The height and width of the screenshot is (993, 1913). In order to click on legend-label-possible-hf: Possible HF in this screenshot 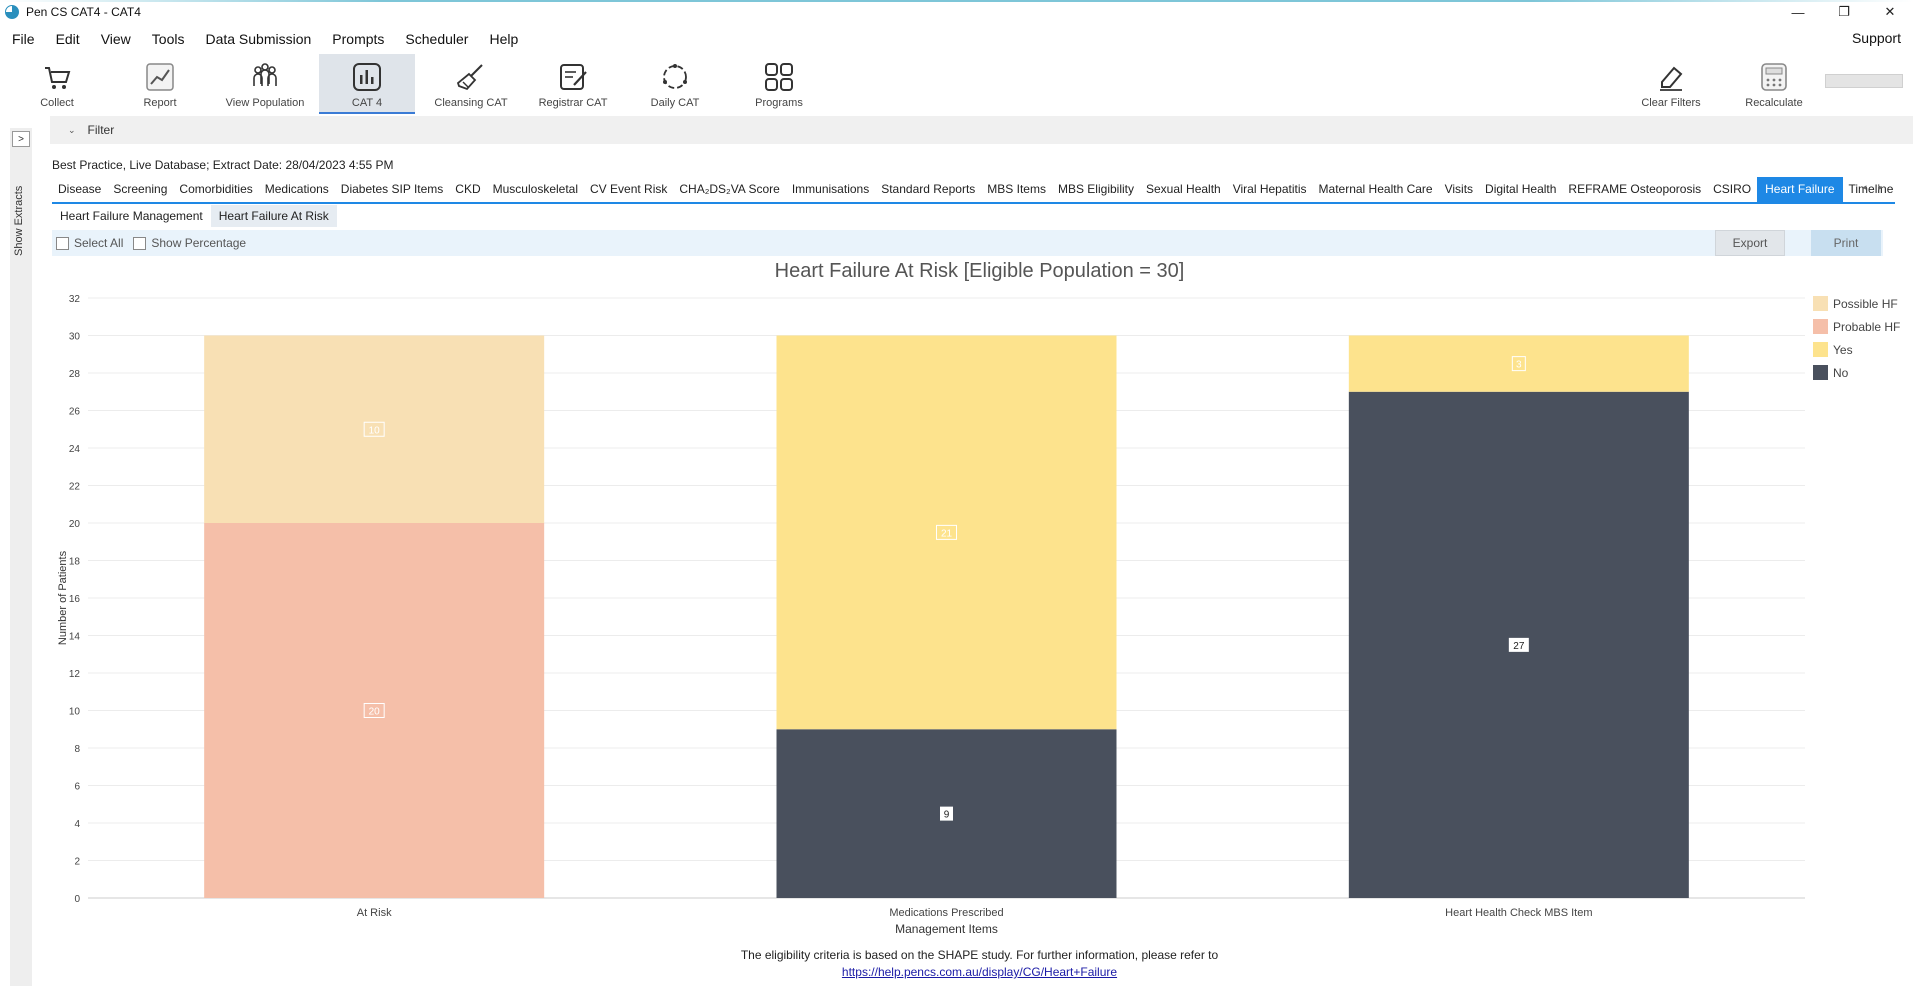, I will do `click(1865, 303)`.